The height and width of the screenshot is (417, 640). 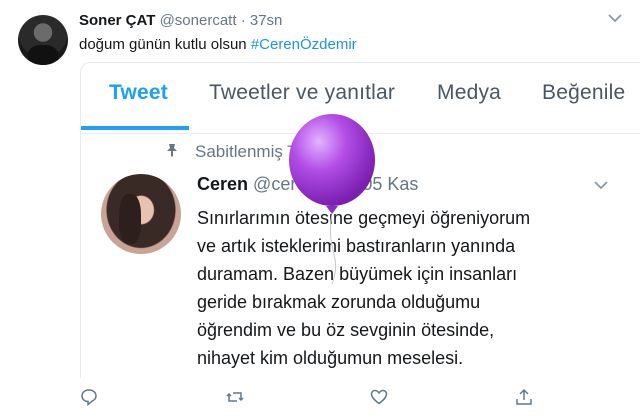 I want to click on tab-tweets-and-replies: Tweetler ve yanıtlar, so click(x=302, y=93).